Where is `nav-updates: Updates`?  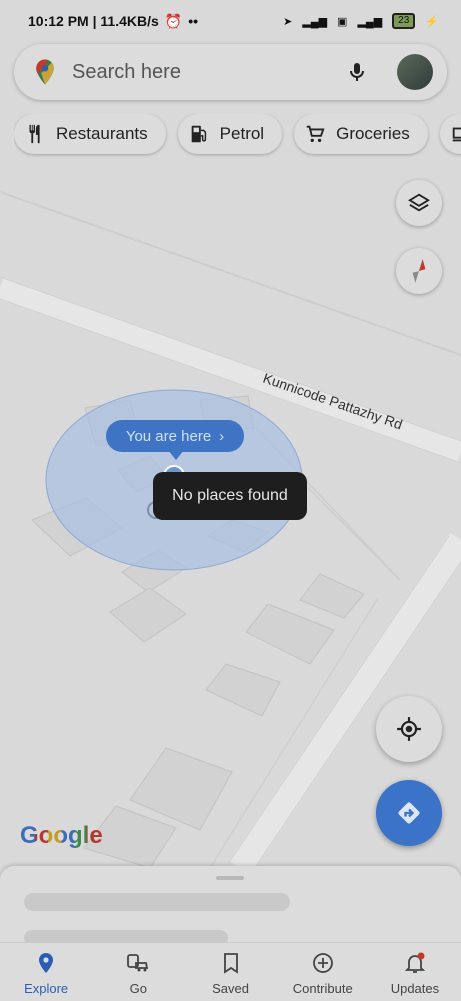
nav-updates: Updates is located at coordinates (415, 972).